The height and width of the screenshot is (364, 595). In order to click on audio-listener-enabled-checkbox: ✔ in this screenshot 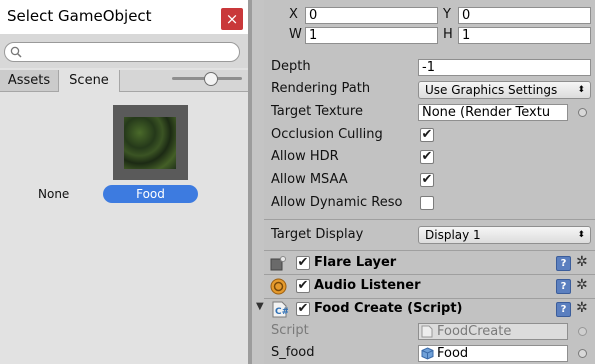, I will do `click(303, 286)`.